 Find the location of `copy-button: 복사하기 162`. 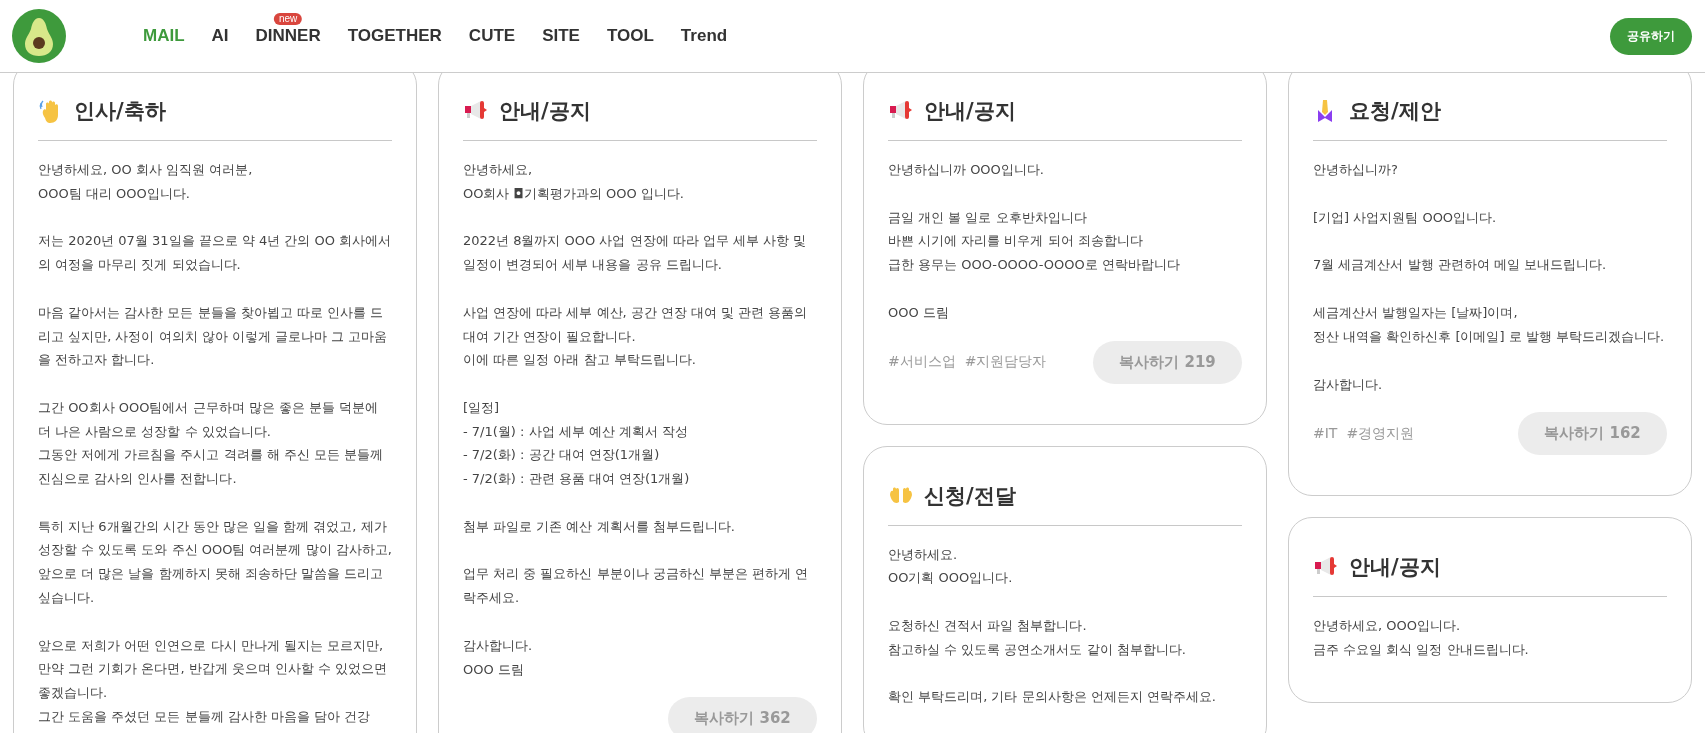

copy-button: 복사하기 162 is located at coordinates (1592, 434).